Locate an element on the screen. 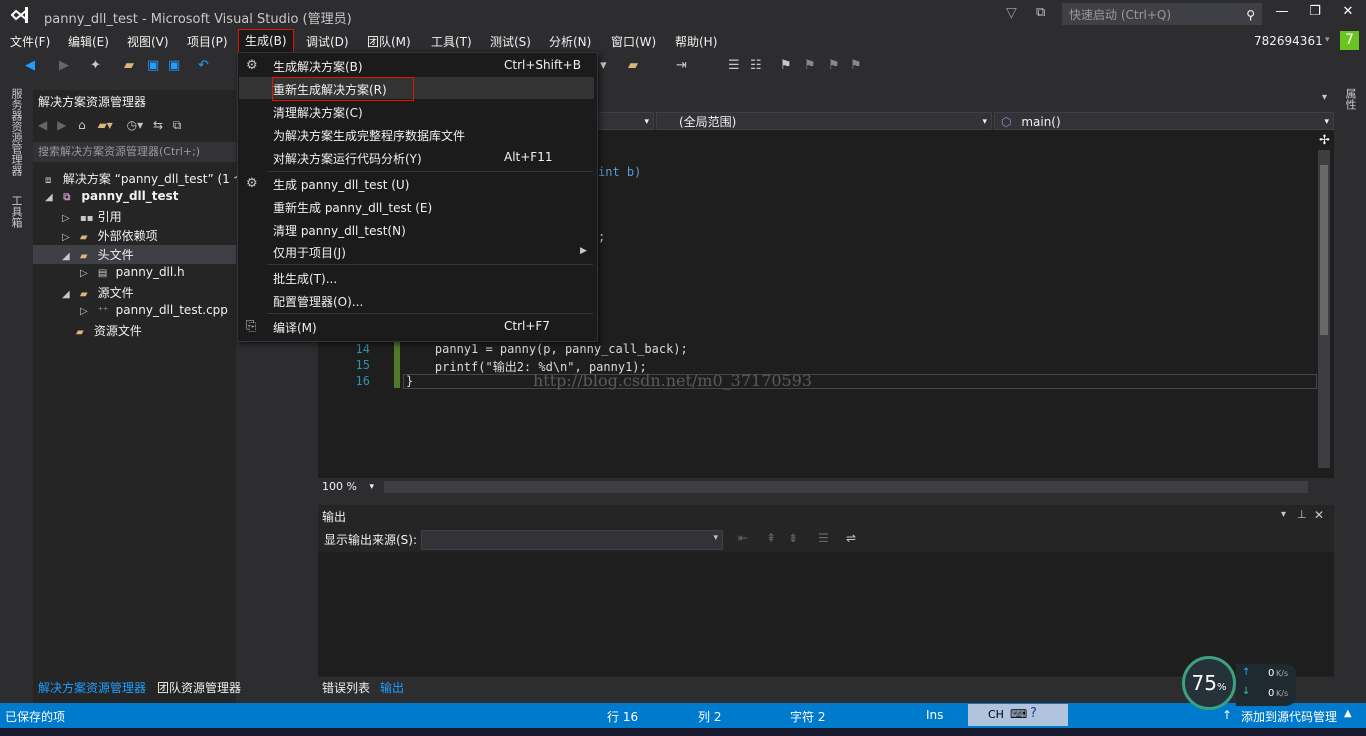 This screenshot has width=1366, height=736. output-text-area is located at coordinates (826, 614).